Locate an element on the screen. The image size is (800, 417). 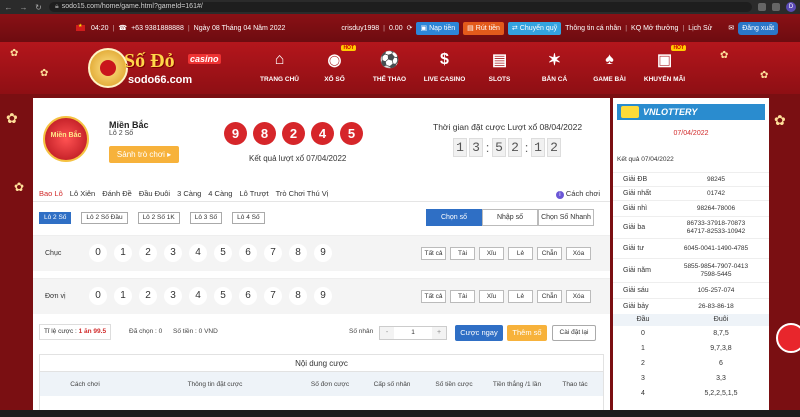
info-icon: i is located at coordinates (559, 195).